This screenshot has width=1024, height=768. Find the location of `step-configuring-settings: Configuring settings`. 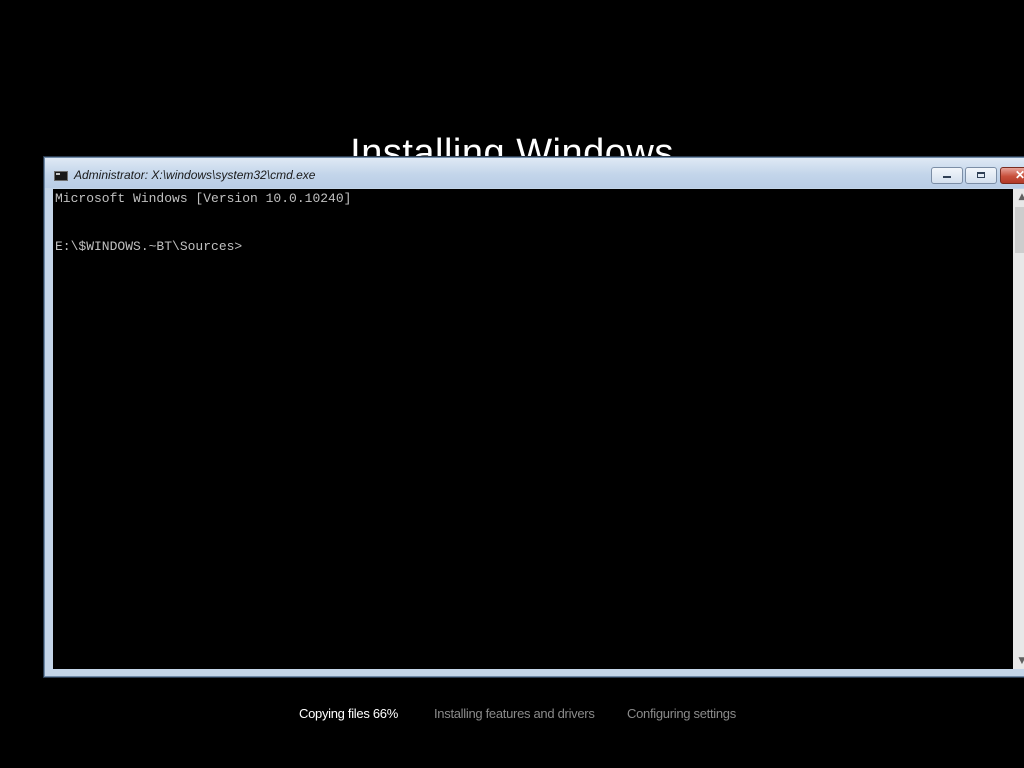

step-configuring-settings: Configuring settings is located at coordinates (681, 713).